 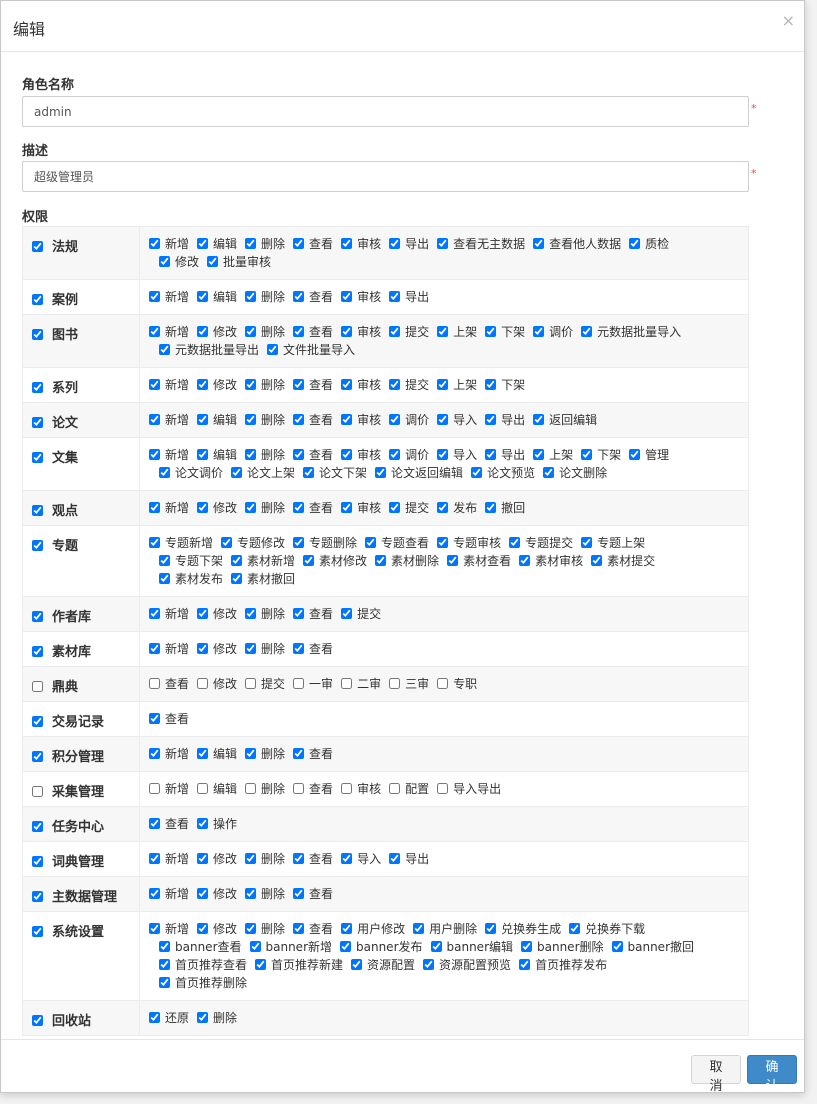 I want to click on action-checkbox-label: 素材新增, so click(x=262, y=561).